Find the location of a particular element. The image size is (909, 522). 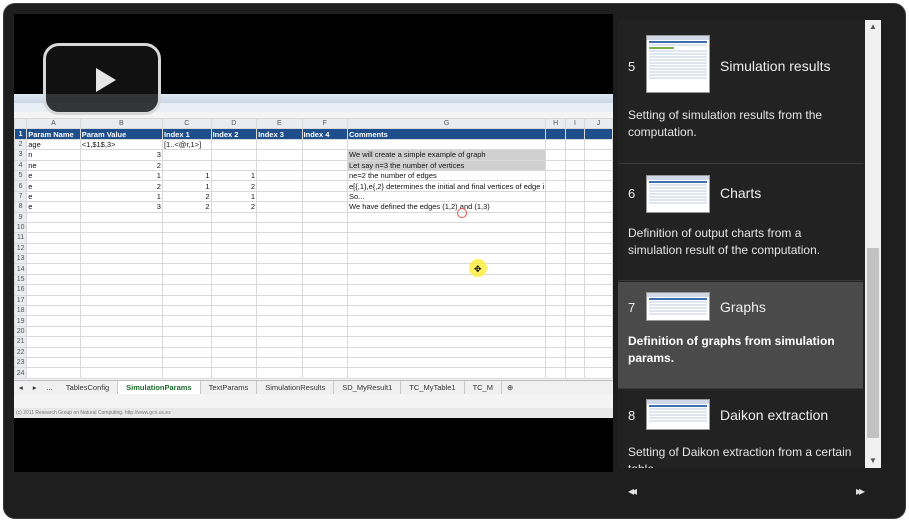

sheet-tab: TextParams is located at coordinates (229, 387).